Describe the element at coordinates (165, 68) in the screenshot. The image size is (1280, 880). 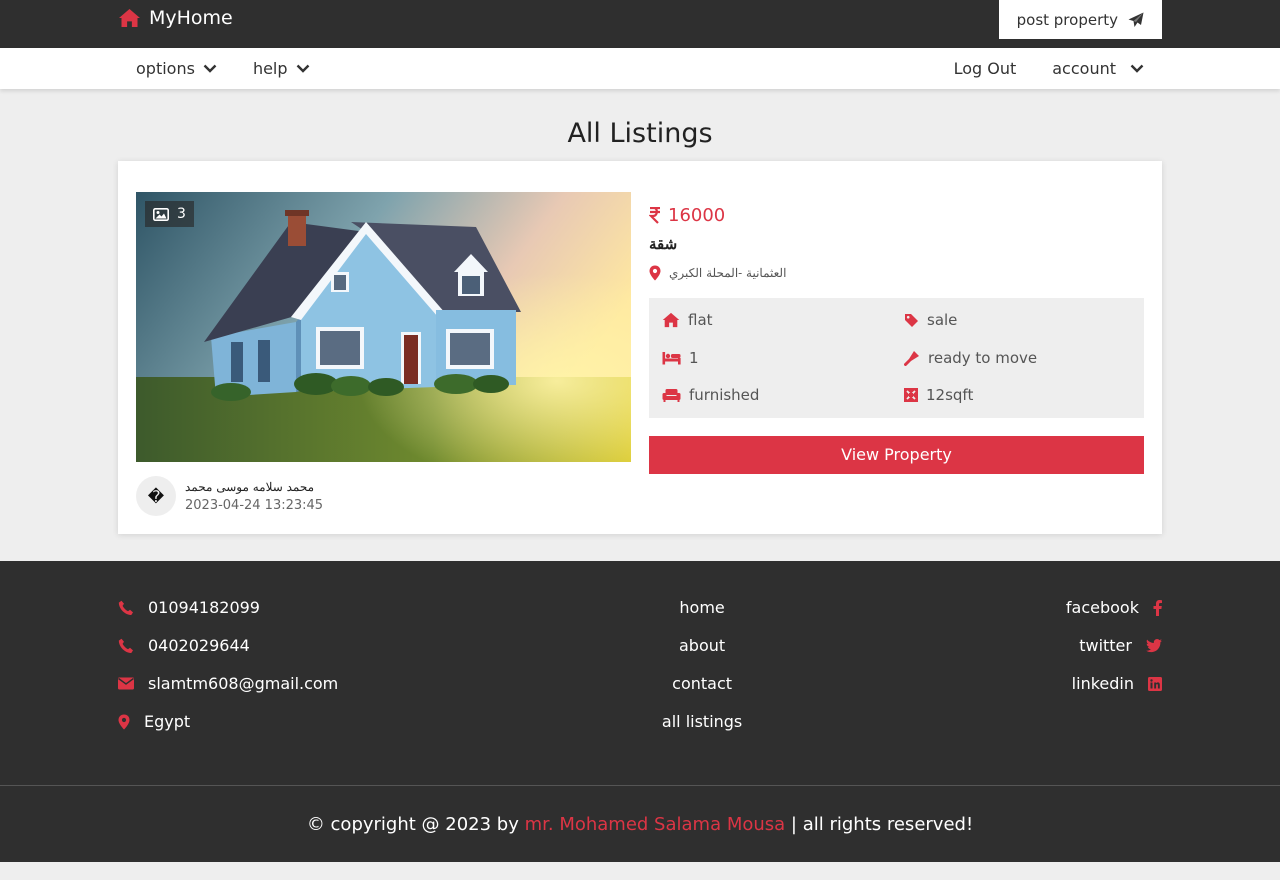
I see `nav-options-label: options` at that location.